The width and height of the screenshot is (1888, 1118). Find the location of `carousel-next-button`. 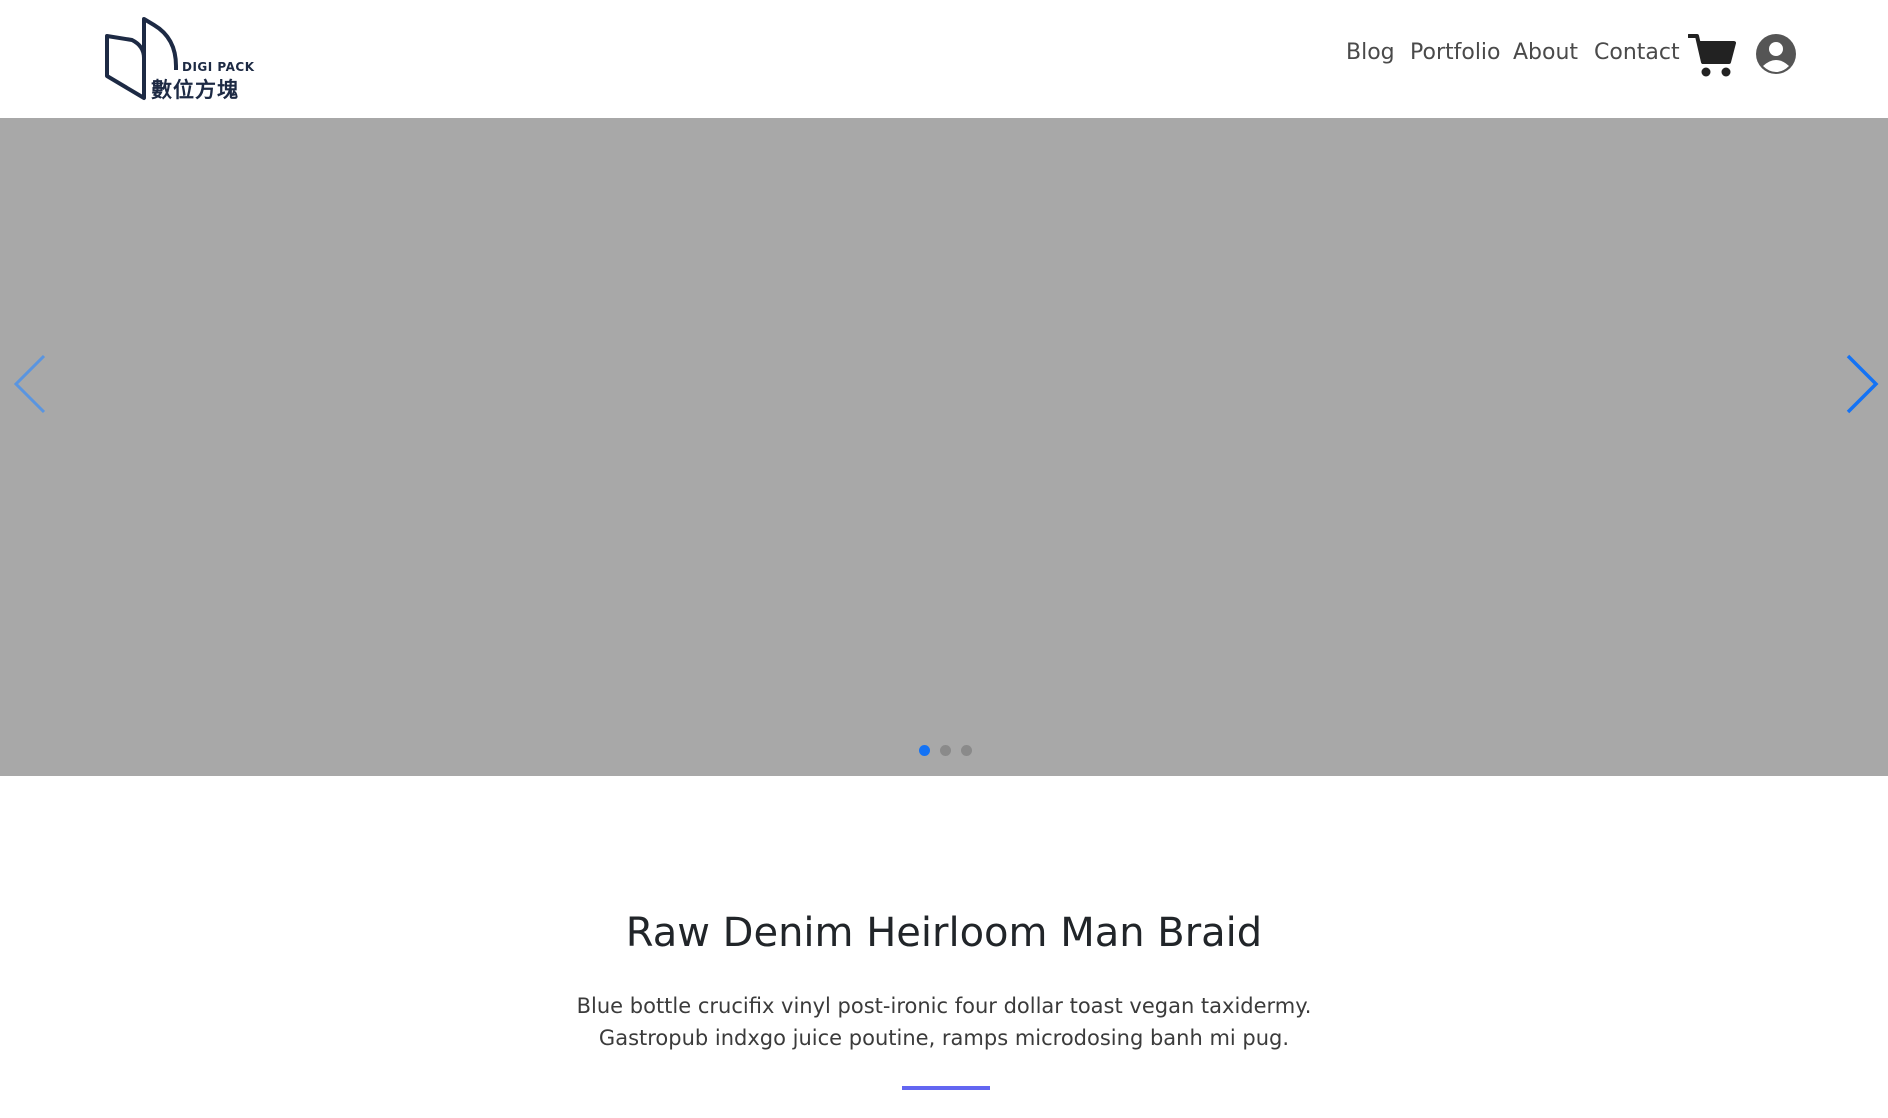

carousel-next-button is located at coordinates (1862, 384).